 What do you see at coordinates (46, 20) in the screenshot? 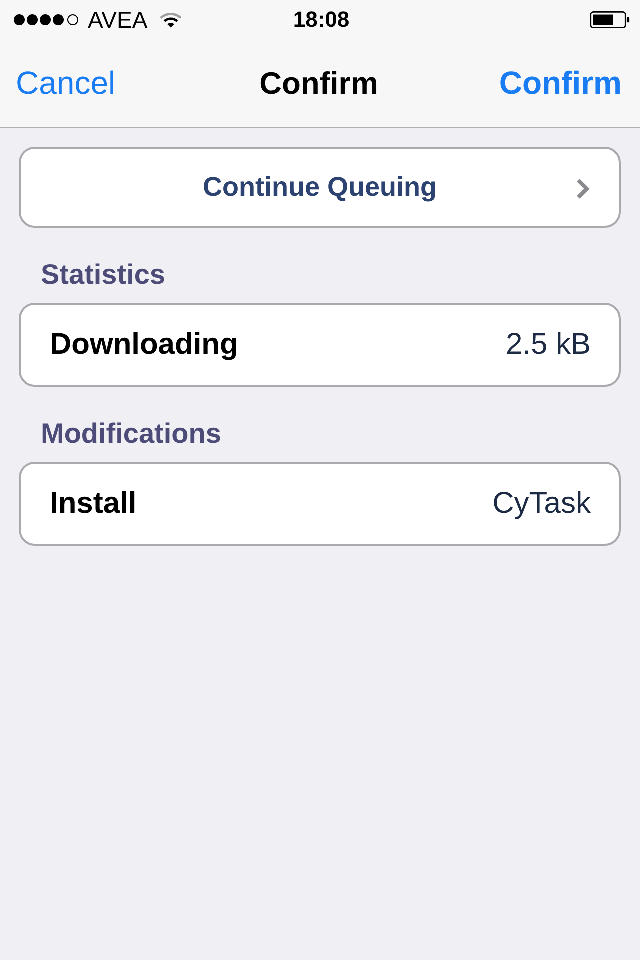
I see `signal-strength-icon` at bounding box center [46, 20].